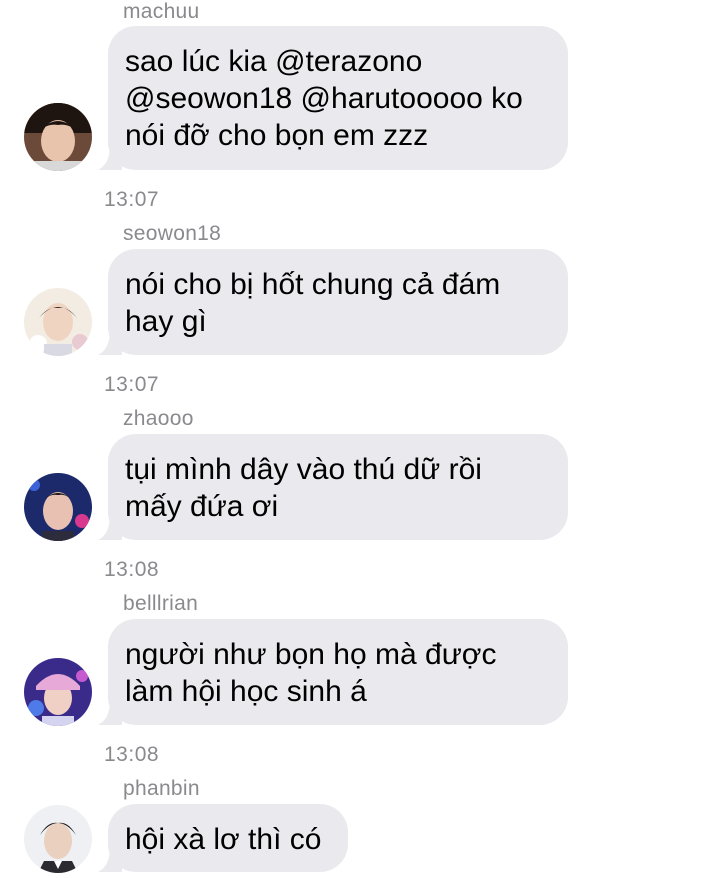  Describe the element at coordinates (202, 506) in the screenshot. I see `message-text-line: mấy đứa ơi` at that location.